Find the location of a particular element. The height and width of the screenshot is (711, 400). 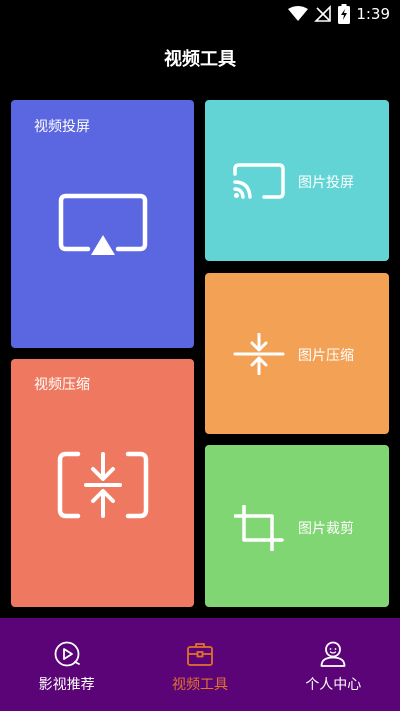

image-compress-card: 图片压缩 is located at coordinates (297, 353).